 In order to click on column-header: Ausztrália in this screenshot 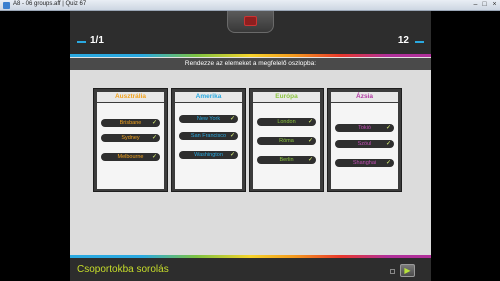, I will do `click(130, 97)`.